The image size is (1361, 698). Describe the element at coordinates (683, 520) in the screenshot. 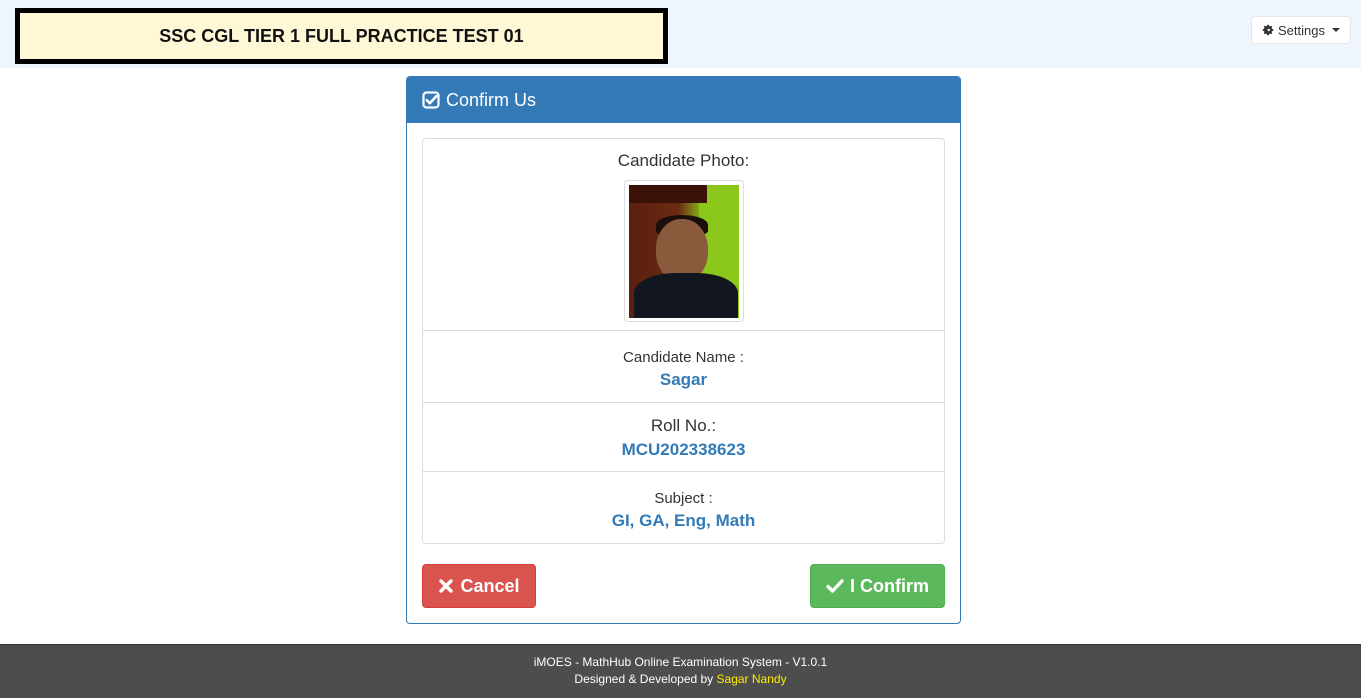

I see `subject-value: GI, GA, Eng, Math` at that location.